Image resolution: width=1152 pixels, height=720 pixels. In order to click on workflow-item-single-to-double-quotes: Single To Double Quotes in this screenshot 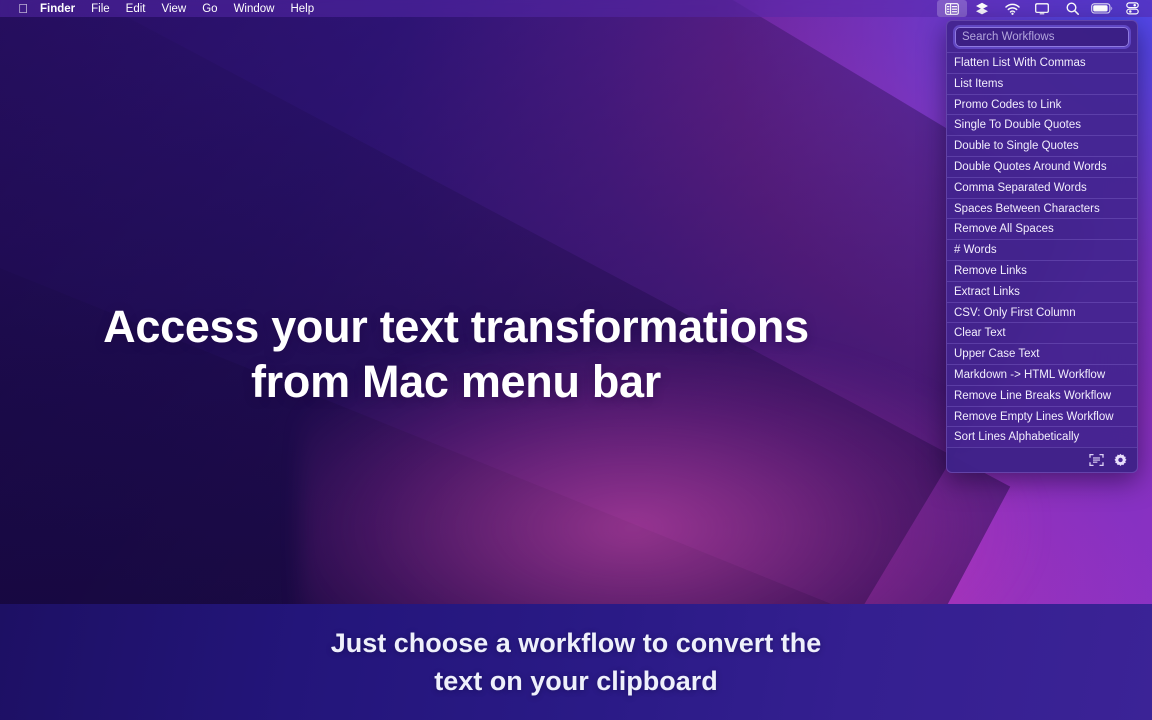, I will do `click(1042, 124)`.